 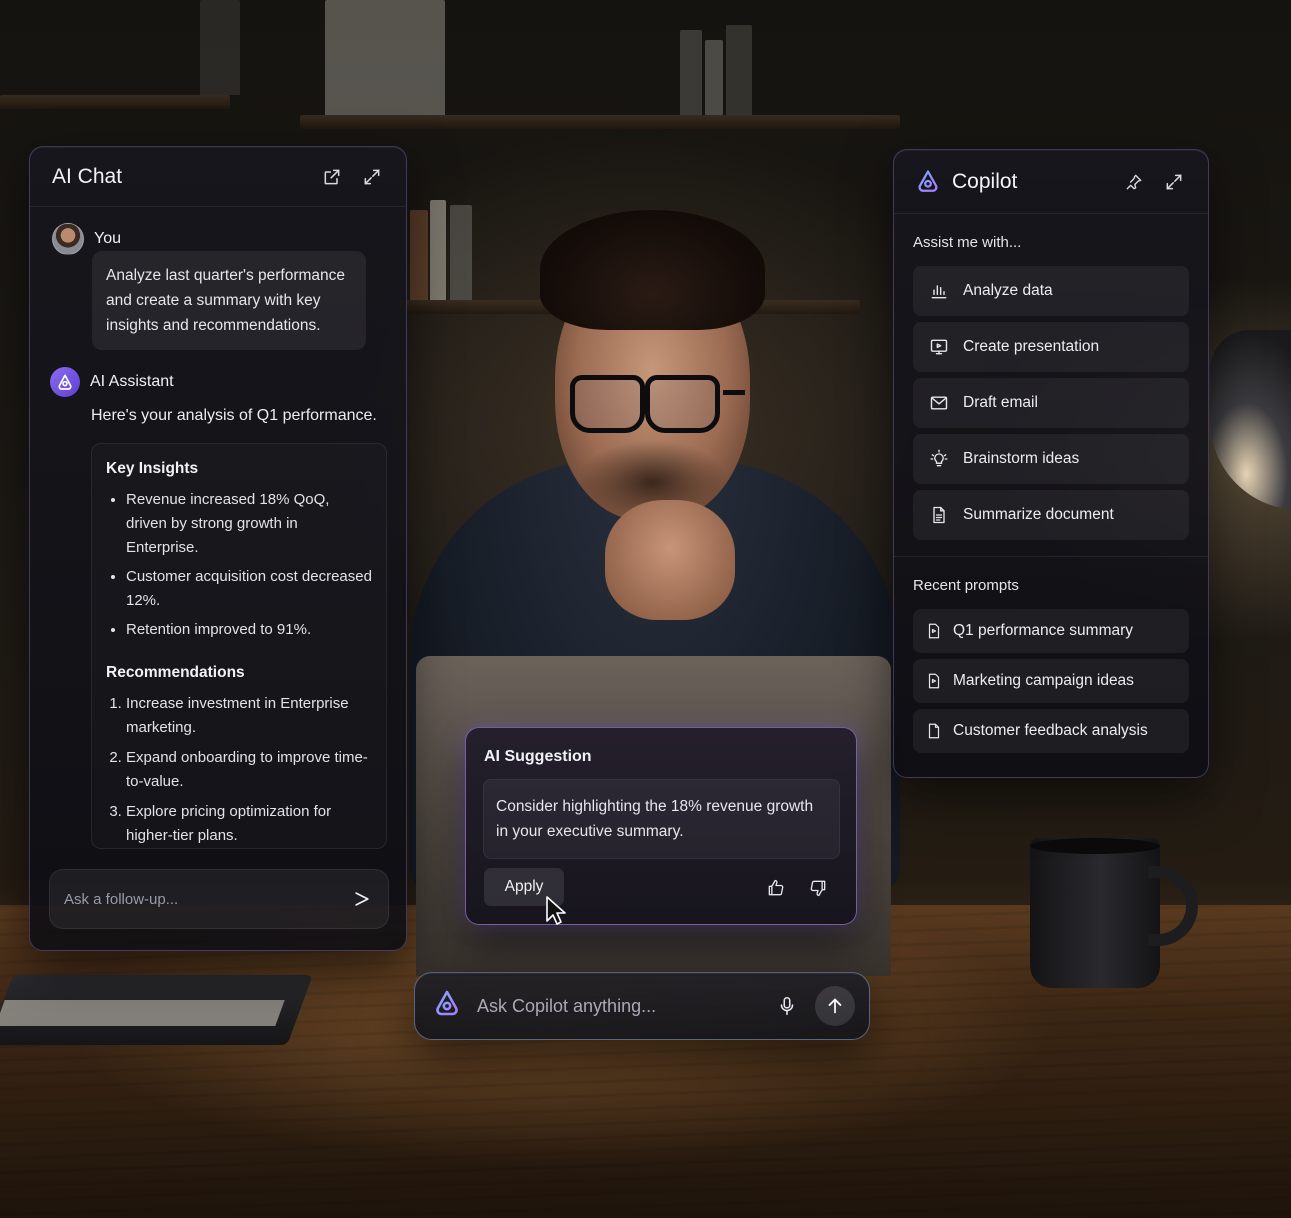 I want to click on recent-prompt-item: Marketing campaign ideas, so click(x=1051, y=681).